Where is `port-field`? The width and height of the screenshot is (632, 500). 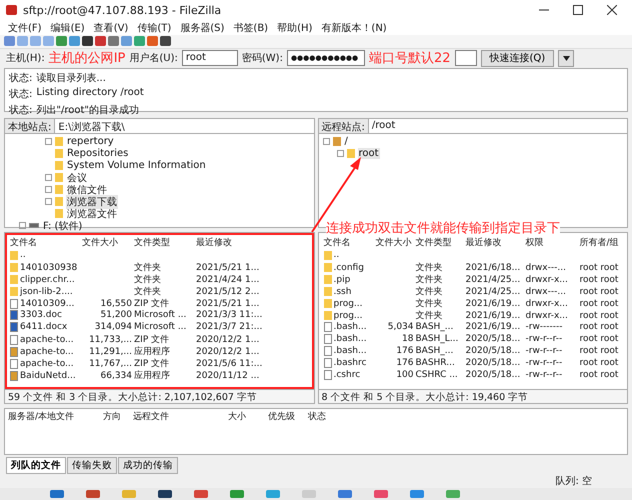
port-field is located at coordinates (465, 58).